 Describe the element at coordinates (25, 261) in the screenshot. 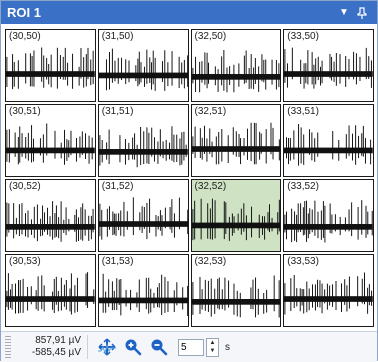

I see `electrode-label: (30,53)` at that location.